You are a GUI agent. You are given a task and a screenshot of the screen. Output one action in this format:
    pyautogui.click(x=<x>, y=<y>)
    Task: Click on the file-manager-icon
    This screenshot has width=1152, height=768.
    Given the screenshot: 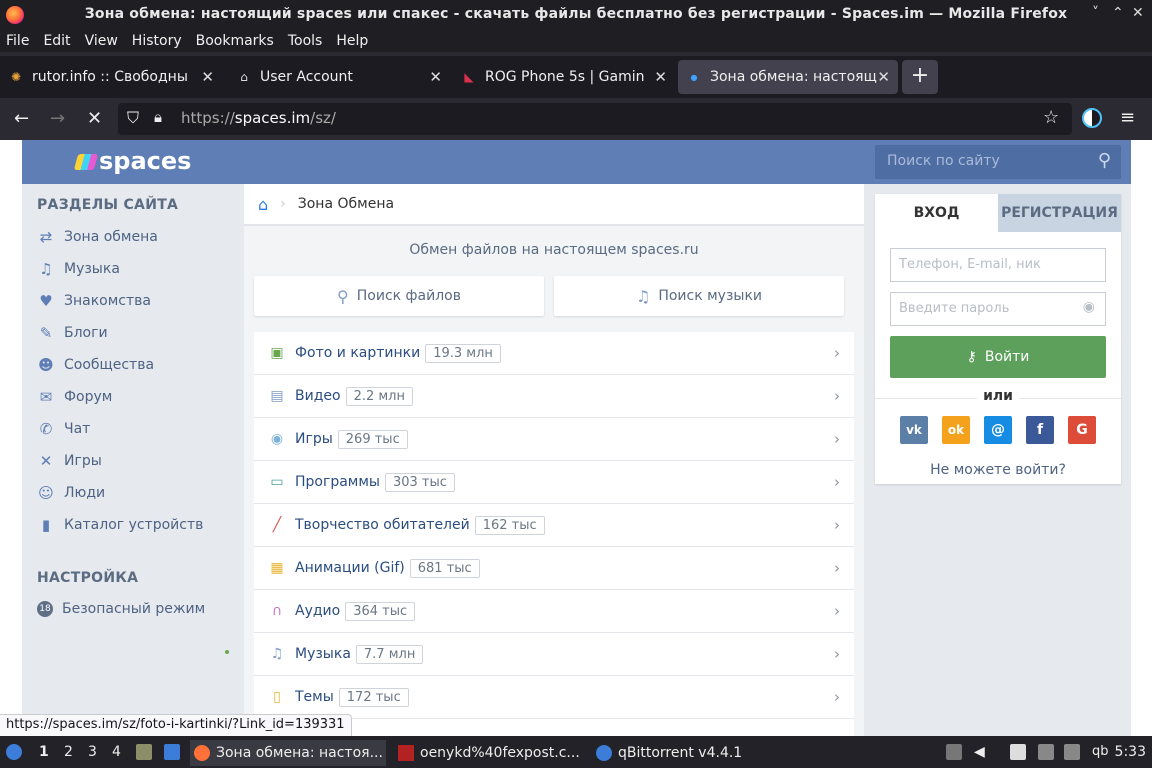 What is the action you would take?
    pyautogui.click(x=144, y=752)
    